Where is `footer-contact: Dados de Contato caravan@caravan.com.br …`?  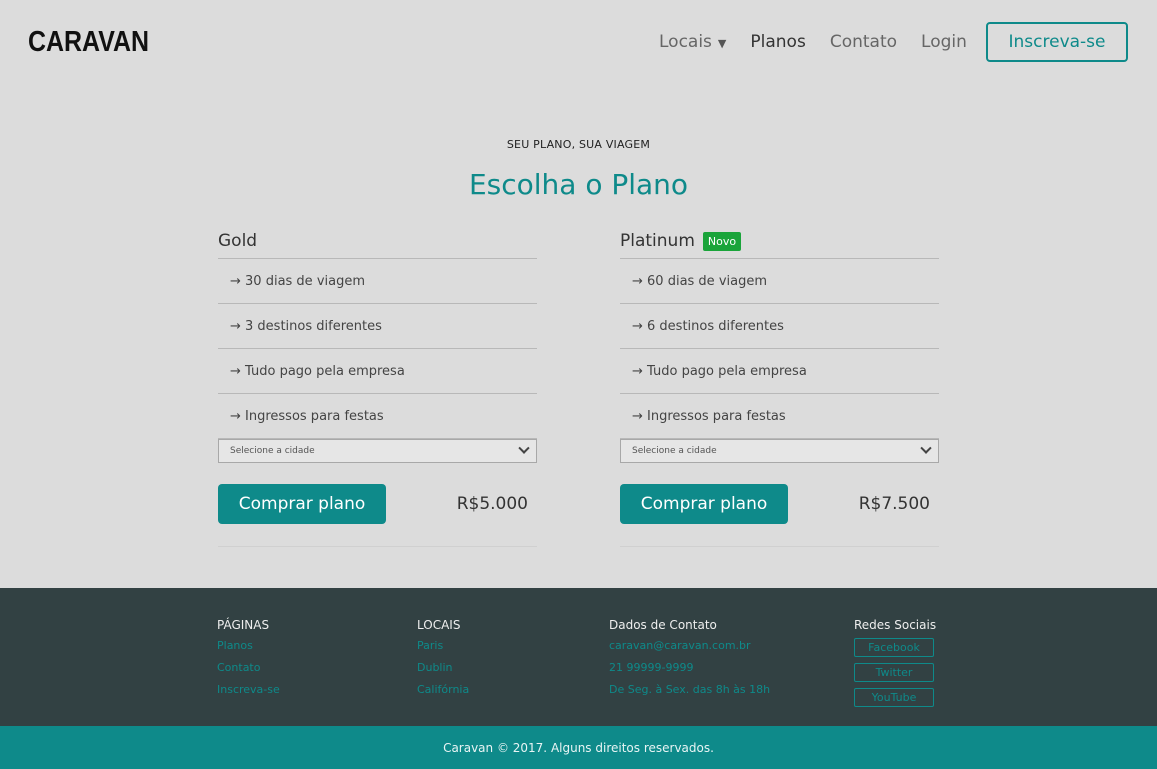 footer-contact: Dados de Contato caravan@caravan.com.br … is located at coordinates (689, 661).